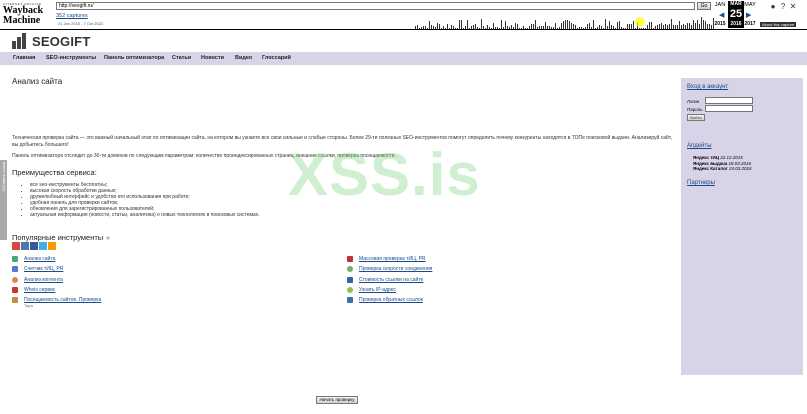 This screenshot has height=414, width=807. I want to click on tool-link: Анализ контента, so click(43, 280).